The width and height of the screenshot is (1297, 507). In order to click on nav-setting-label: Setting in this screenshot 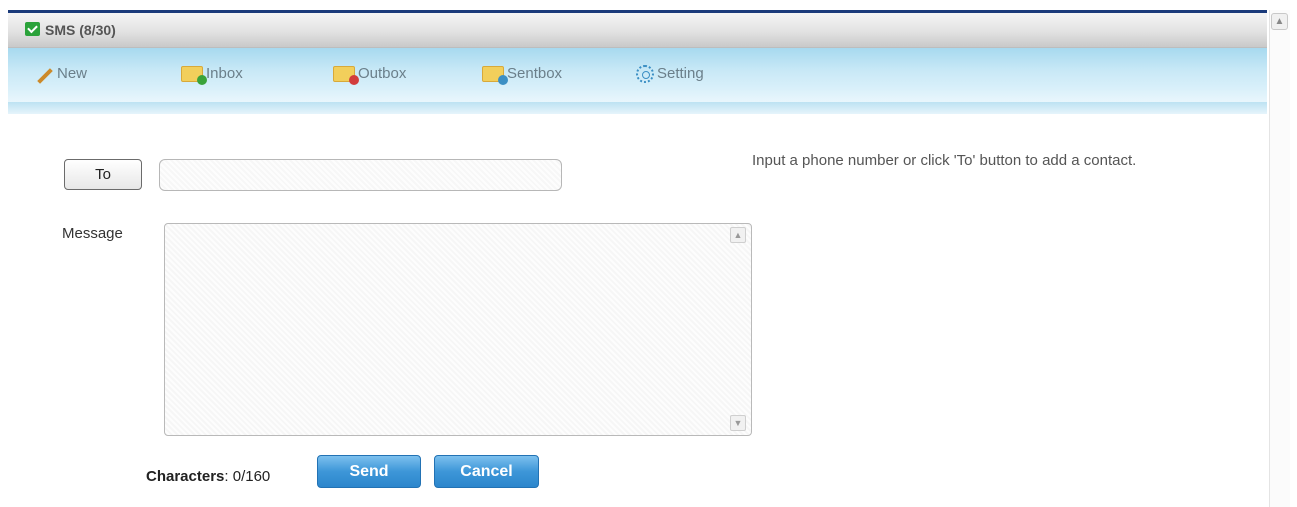, I will do `click(680, 73)`.